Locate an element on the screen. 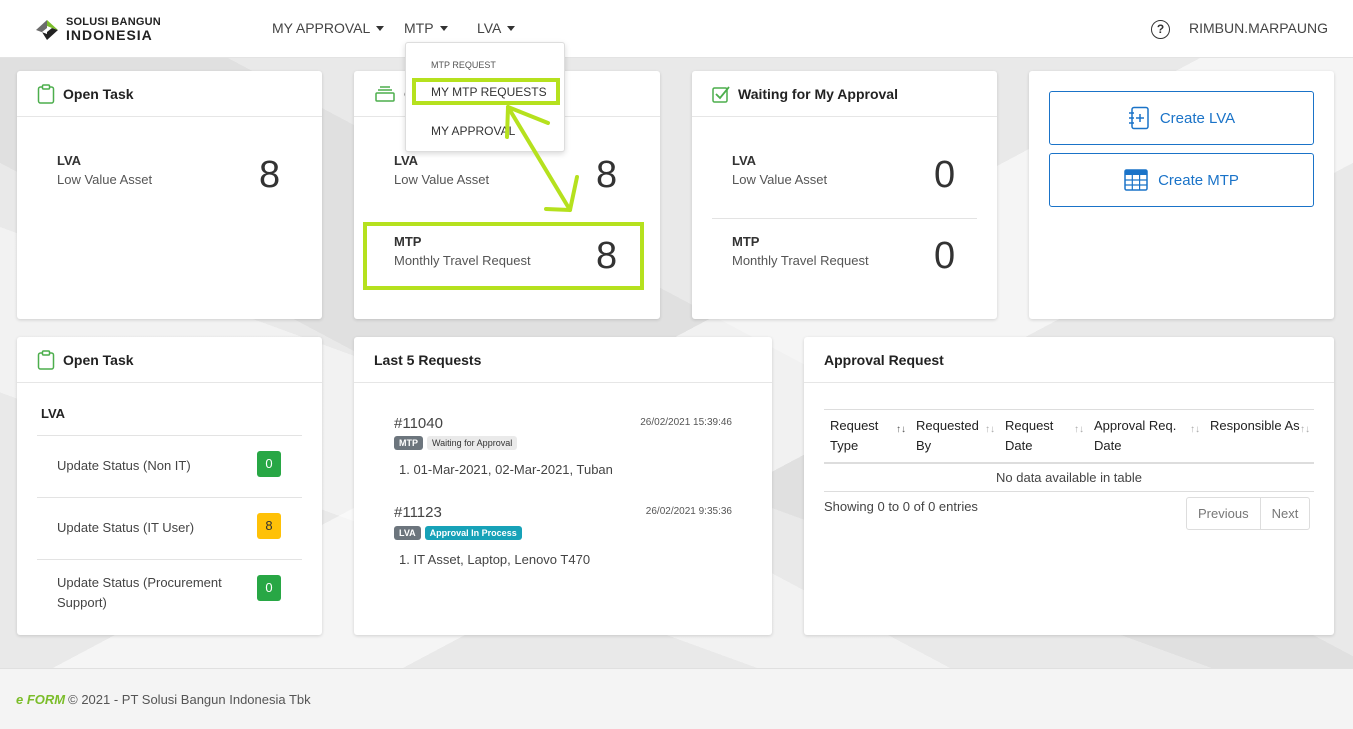 This screenshot has width=1353, height=729. status-badge: Waiting for Approval is located at coordinates (472, 443).